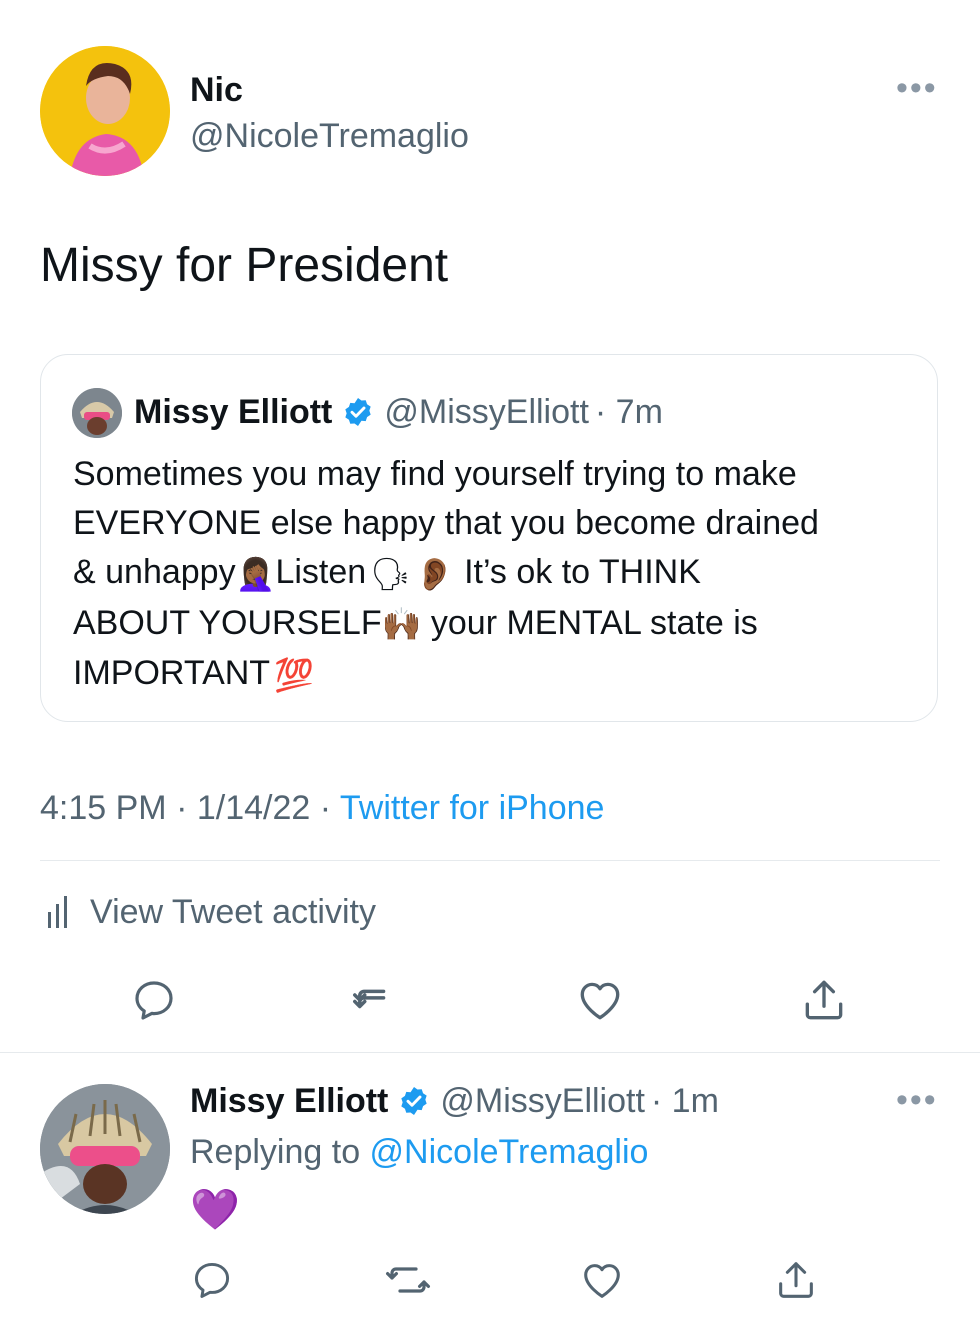 Image resolution: width=980 pixels, height=1338 pixels. I want to click on quote-author-name: Missy Elliott, so click(233, 412).